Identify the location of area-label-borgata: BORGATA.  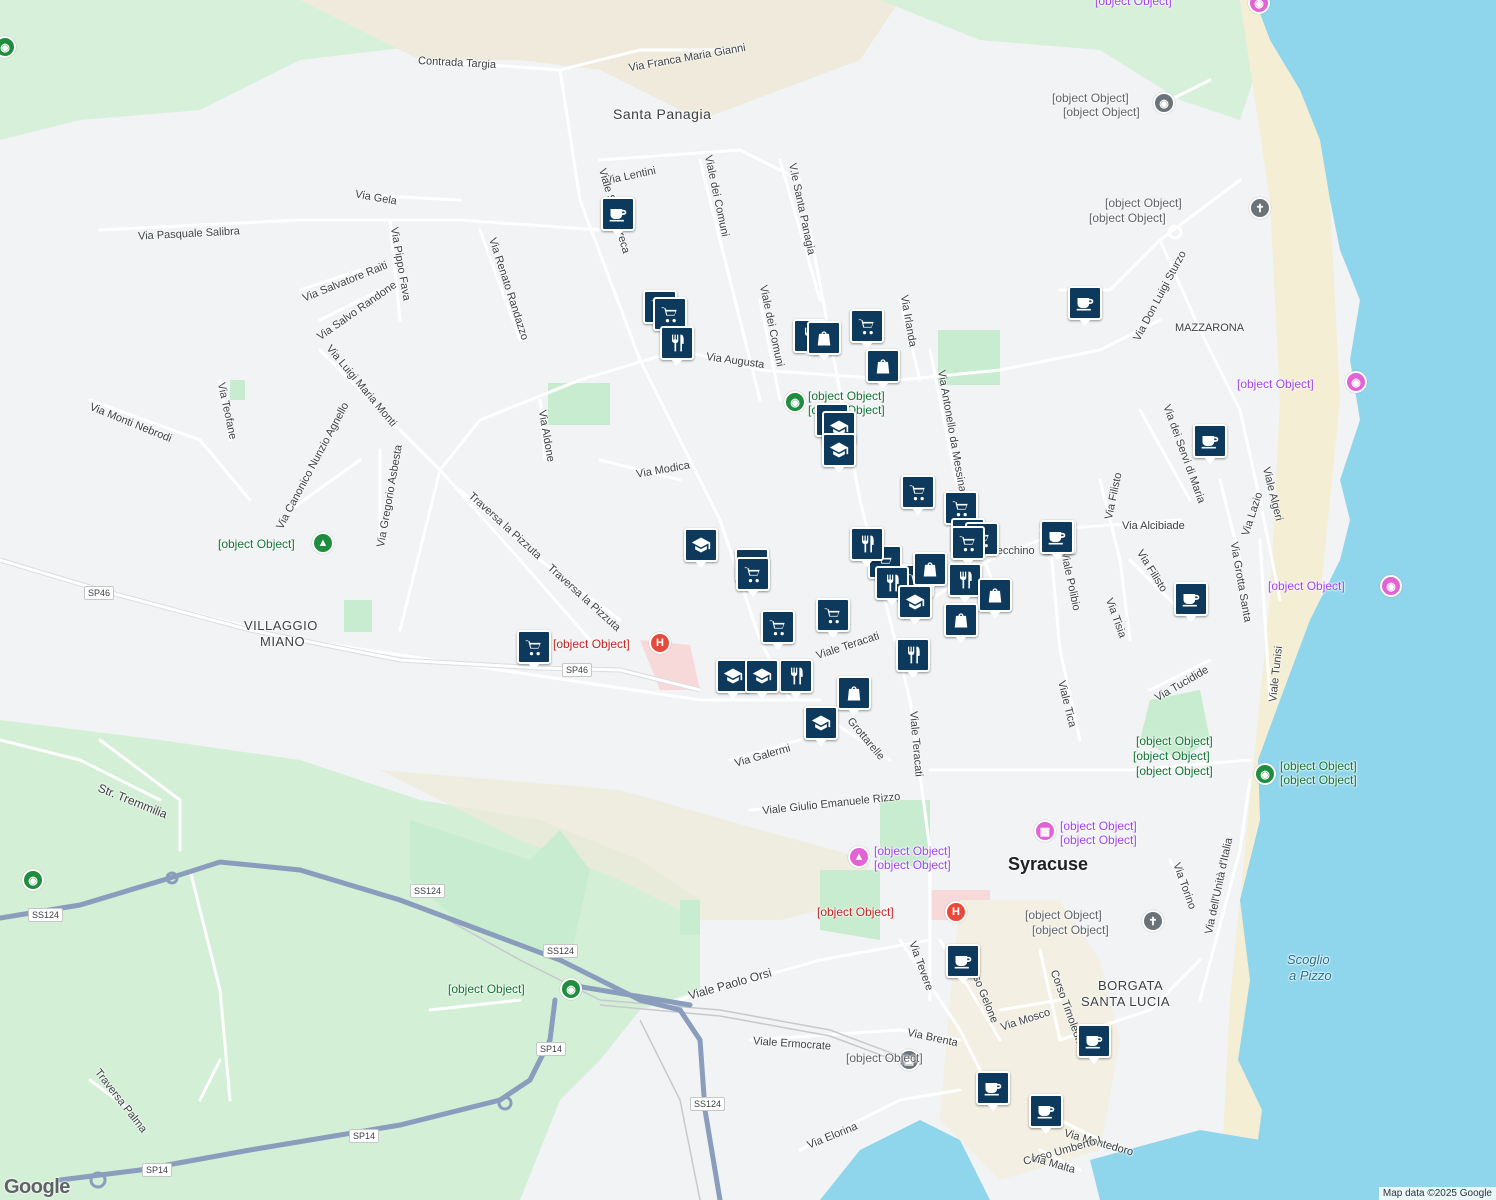
(1131, 985).